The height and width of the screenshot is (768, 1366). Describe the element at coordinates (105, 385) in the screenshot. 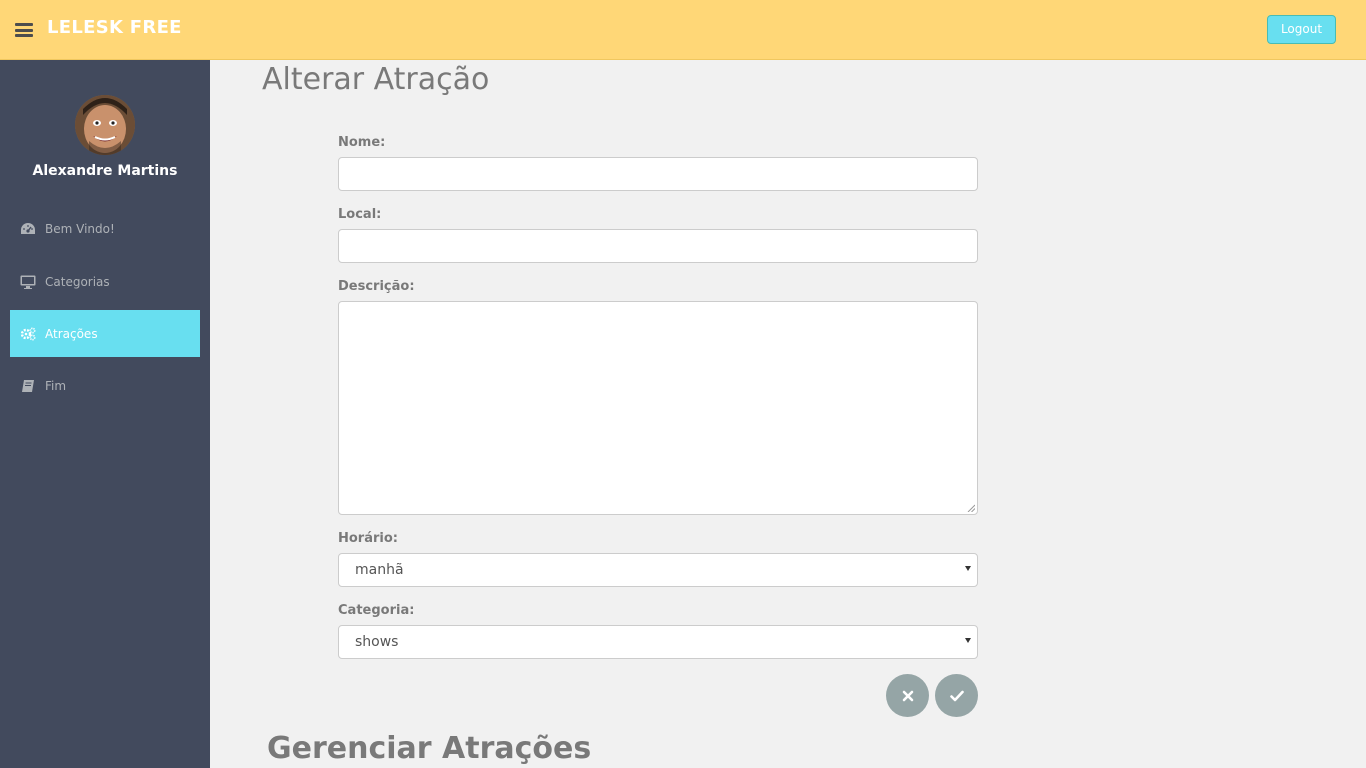

I see `sidebar-item-fim: Fim` at that location.